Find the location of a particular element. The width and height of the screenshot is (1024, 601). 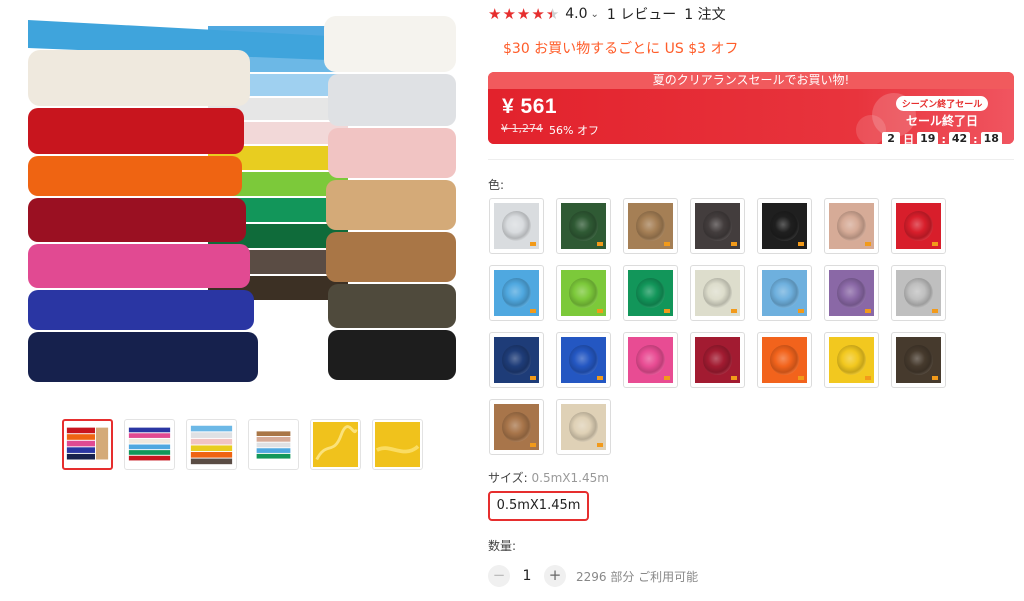

rating-stars: ★ ★ ★ ★ ★ is located at coordinates (524, 13).